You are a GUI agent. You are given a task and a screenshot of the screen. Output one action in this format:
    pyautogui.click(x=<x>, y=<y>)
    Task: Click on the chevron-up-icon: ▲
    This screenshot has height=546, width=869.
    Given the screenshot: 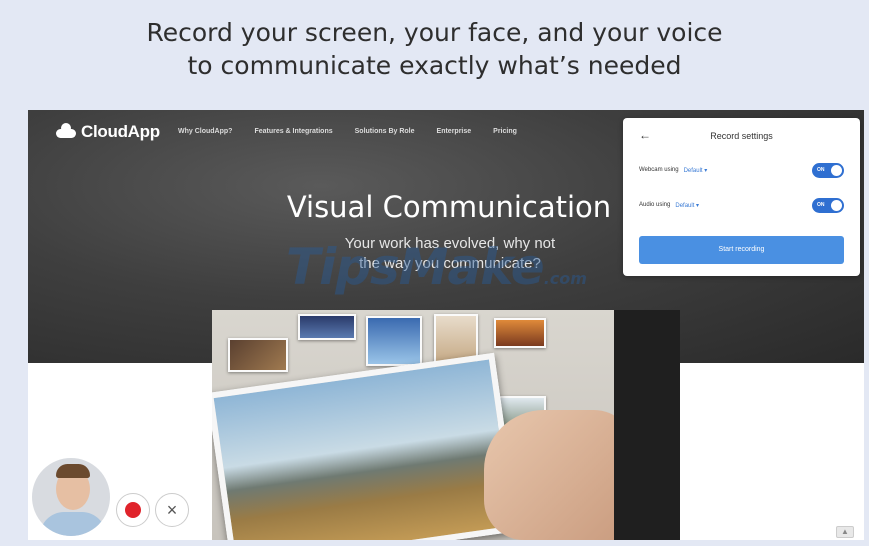 What is the action you would take?
    pyautogui.click(x=845, y=531)
    